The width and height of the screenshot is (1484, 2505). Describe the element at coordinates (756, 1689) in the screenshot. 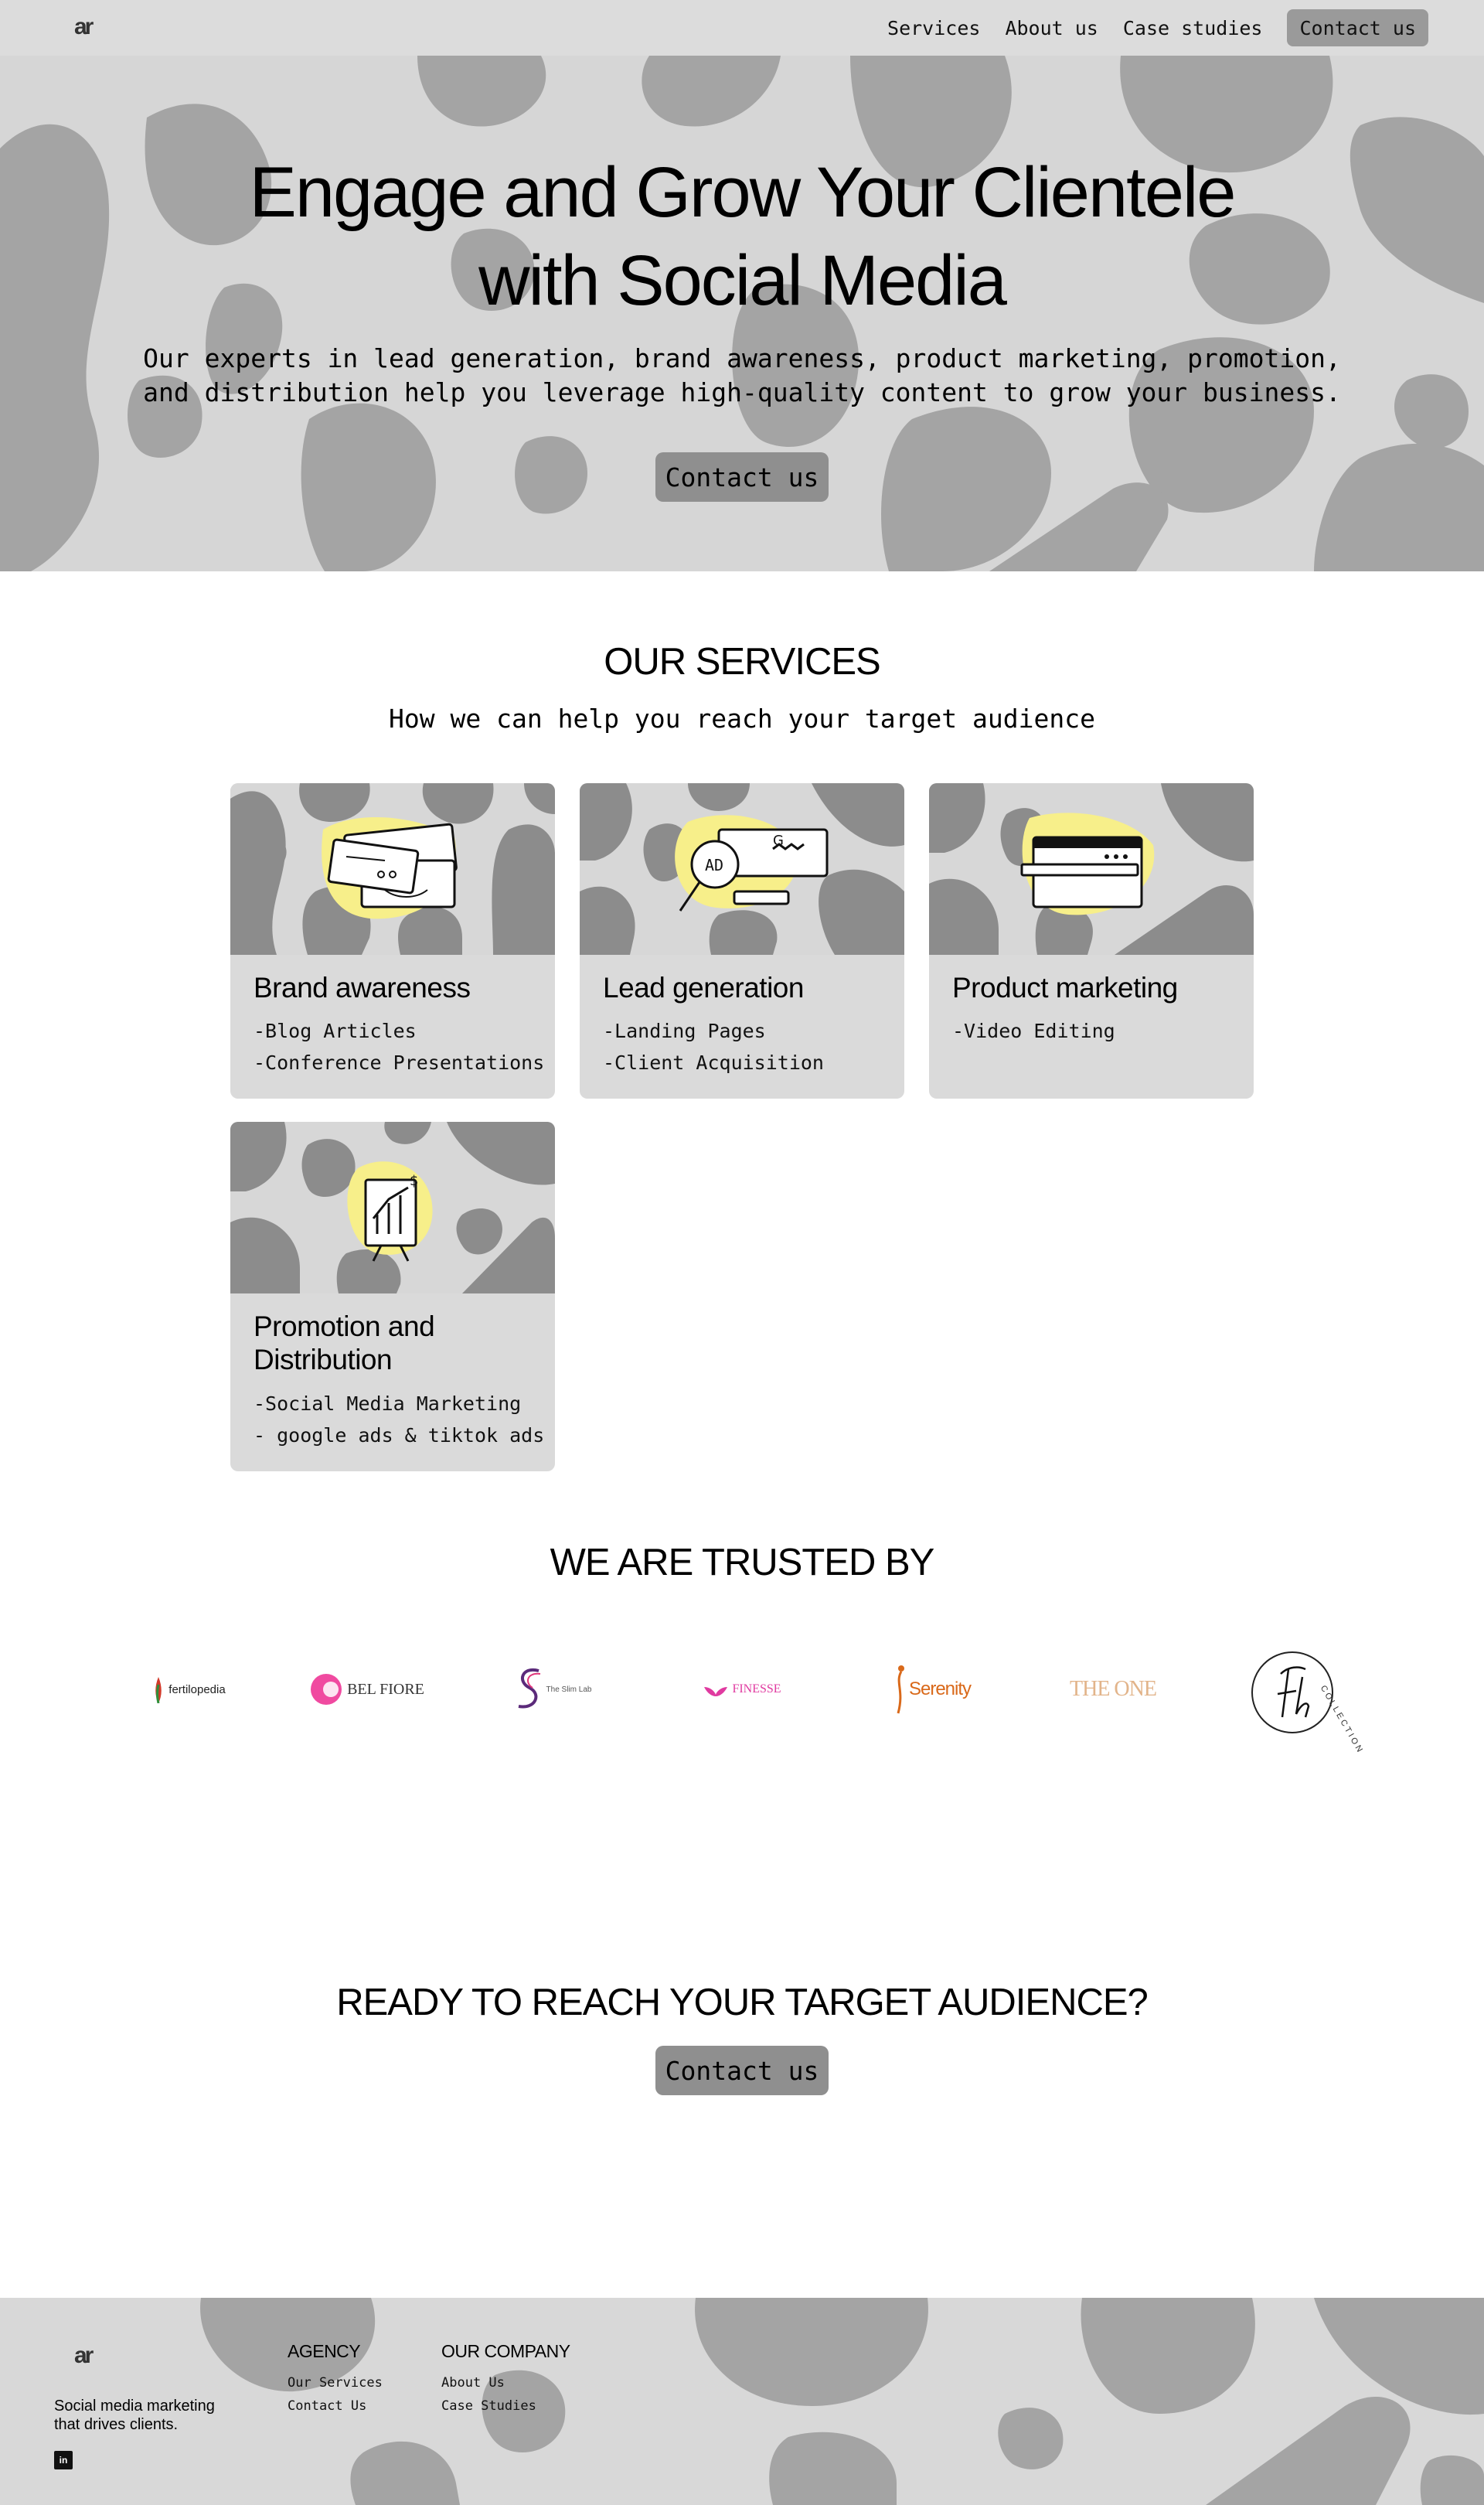

I see `brand-name-finesse: FINESSE` at that location.